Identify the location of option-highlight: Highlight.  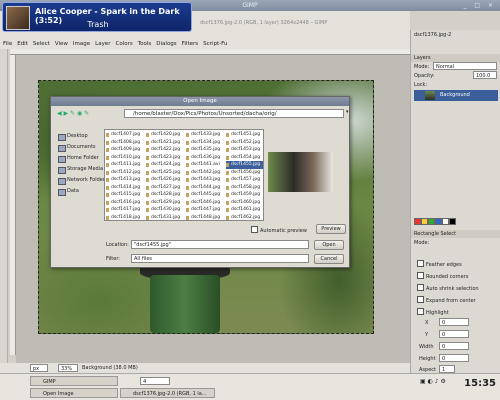
(433, 312).